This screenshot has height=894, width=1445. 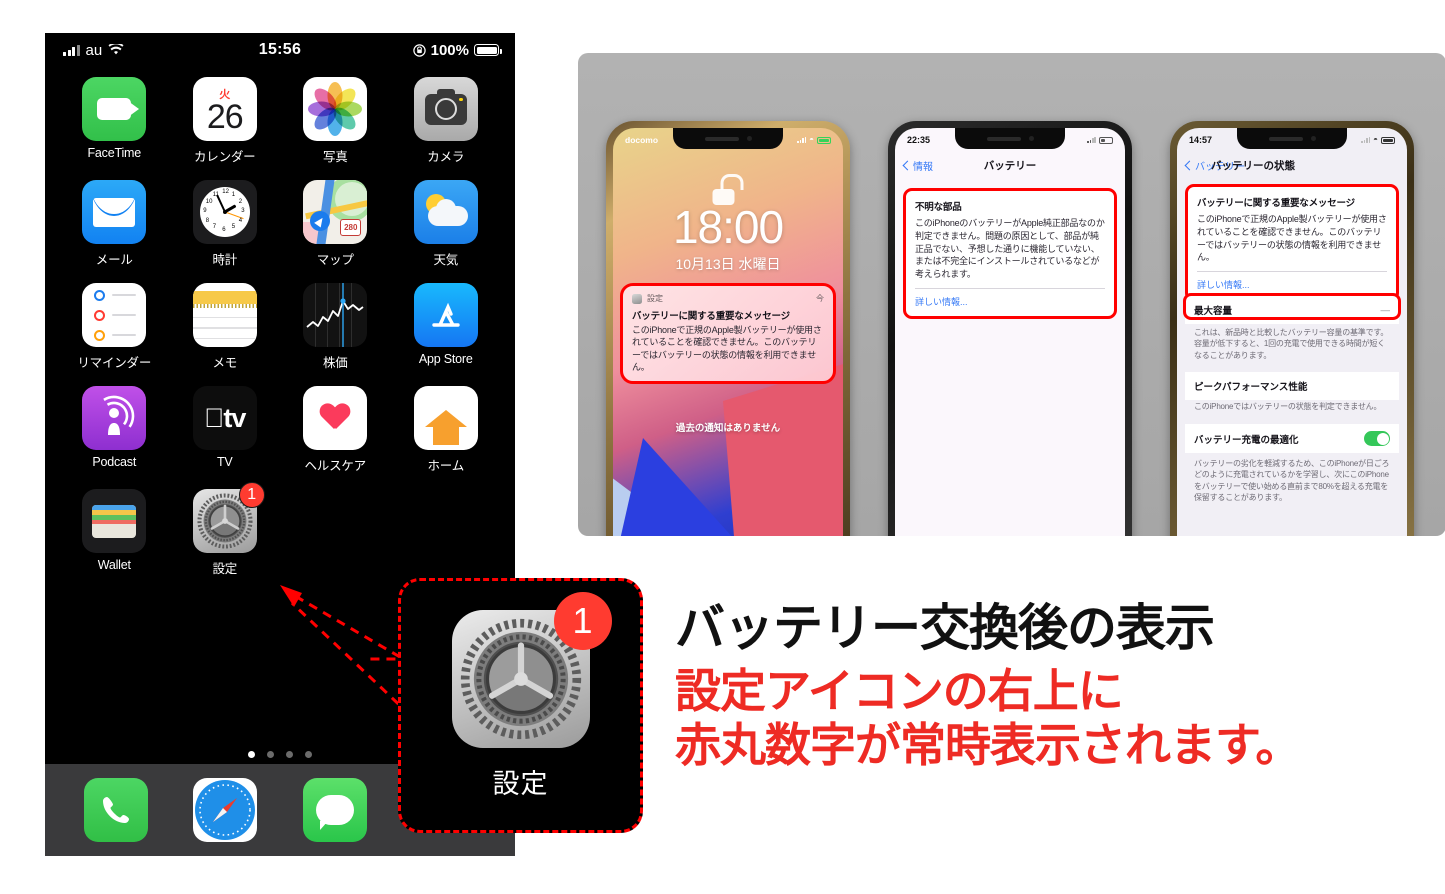 I want to click on camera-icon, so click(x=445, y=109).